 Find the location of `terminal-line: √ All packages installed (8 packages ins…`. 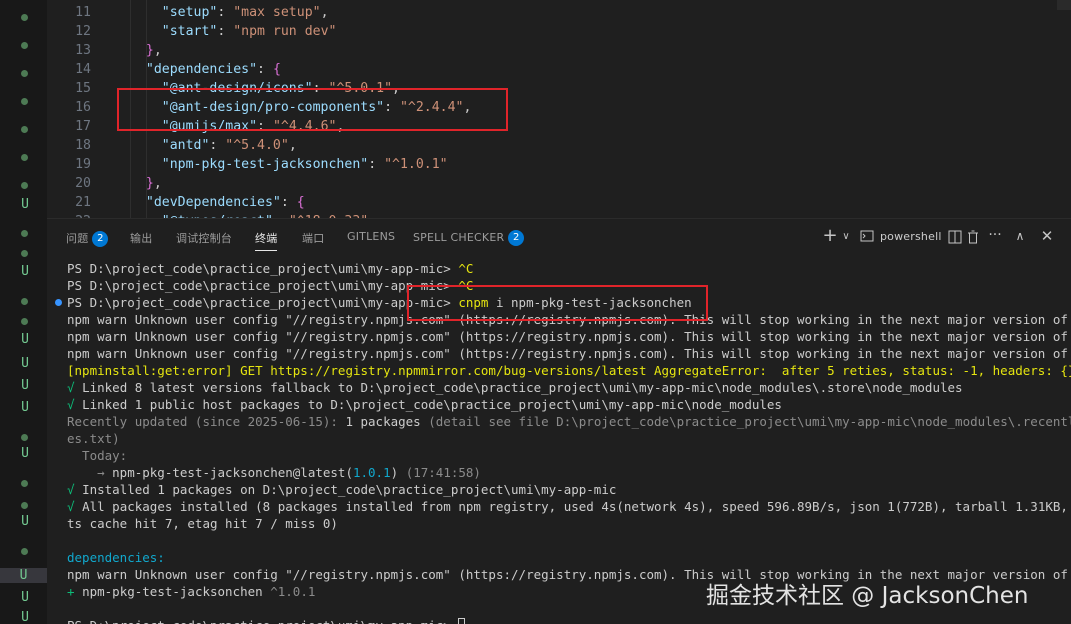

terminal-line: √ All packages installed (8 packages ins… is located at coordinates (569, 506).